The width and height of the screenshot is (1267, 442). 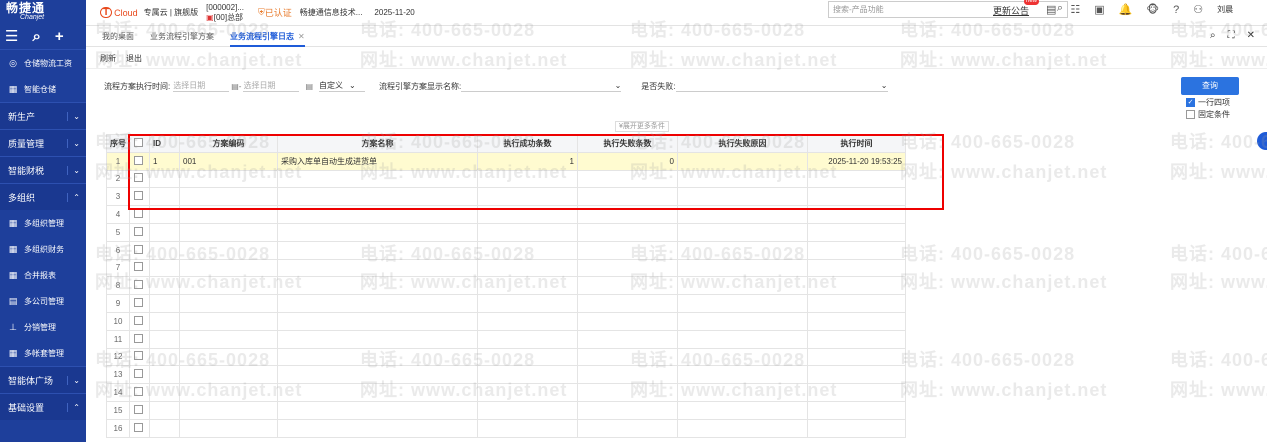 What do you see at coordinates (309, 86) in the screenshot?
I see `calendar-icon: ▤` at bounding box center [309, 86].